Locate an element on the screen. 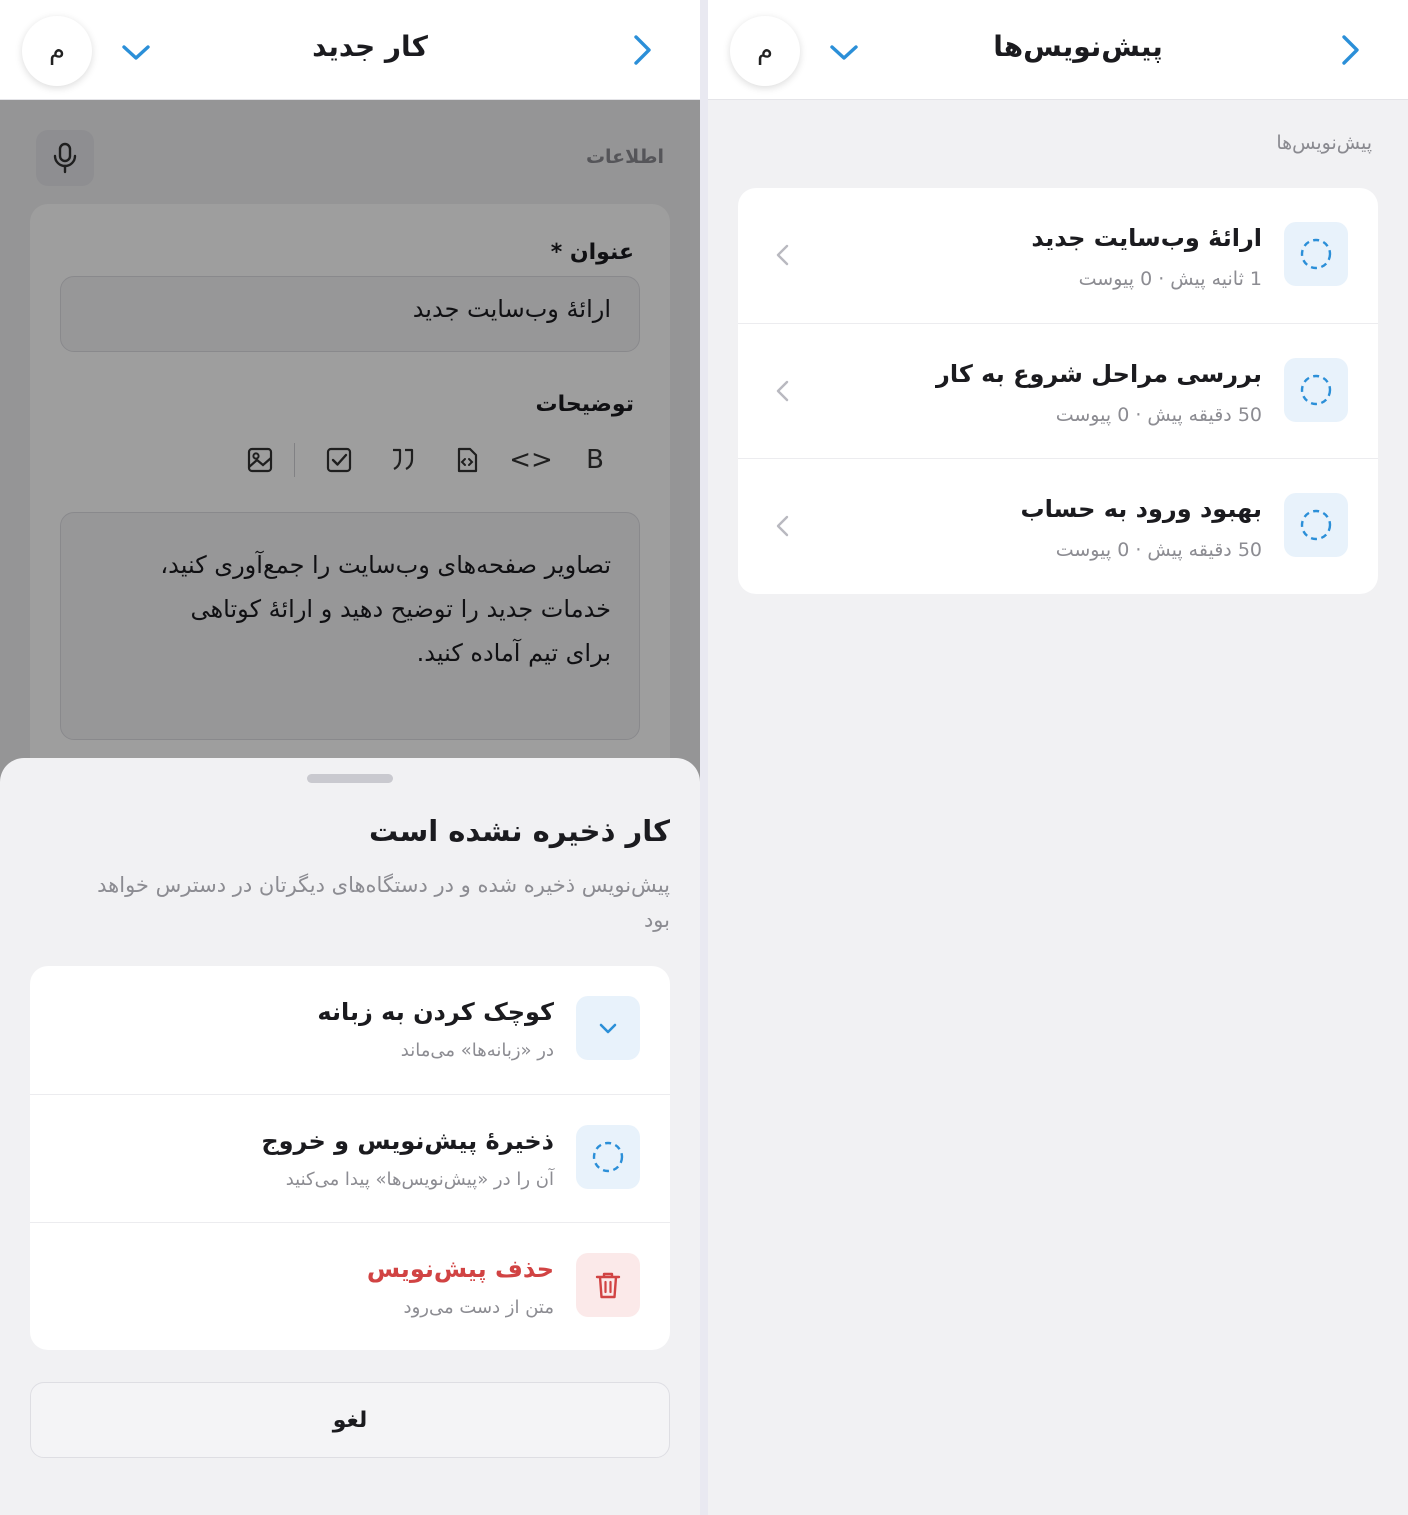  option-title: حذف پیش‌نویس is located at coordinates (460, 1269).